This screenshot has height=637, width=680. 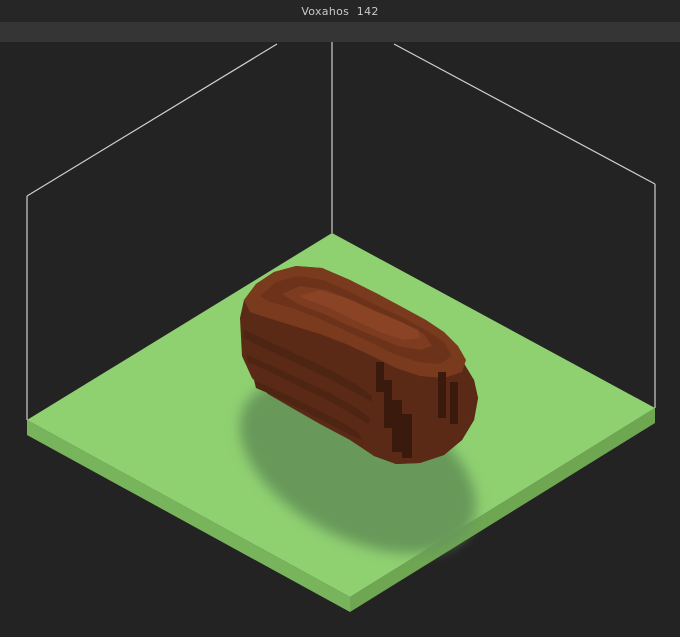 I want to click on window-title: Voxahos 142, so click(x=339, y=11).